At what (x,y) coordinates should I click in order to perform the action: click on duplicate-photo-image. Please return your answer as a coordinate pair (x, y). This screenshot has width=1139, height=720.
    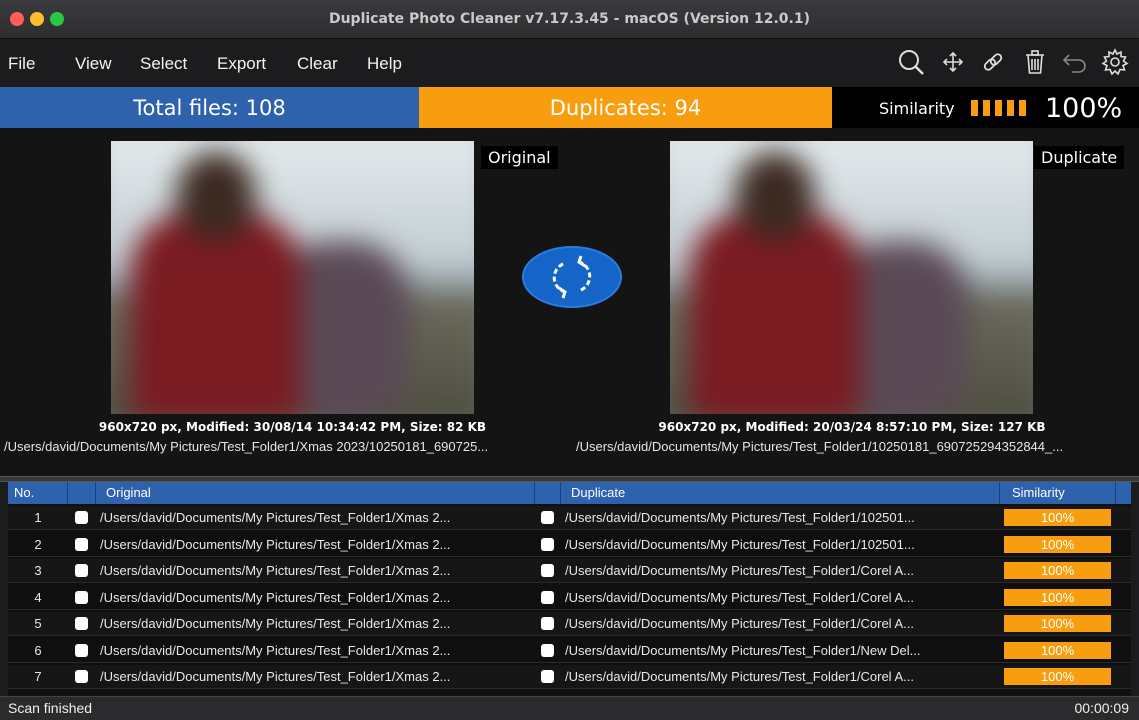
    Looking at the image, I should click on (851, 277).